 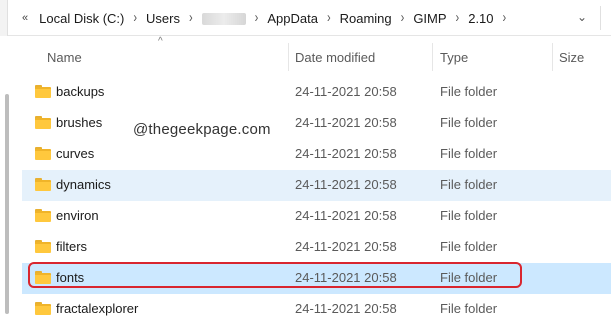 I want to click on breadcrumb-local-disk: Local Disk (C:), so click(x=81, y=18).